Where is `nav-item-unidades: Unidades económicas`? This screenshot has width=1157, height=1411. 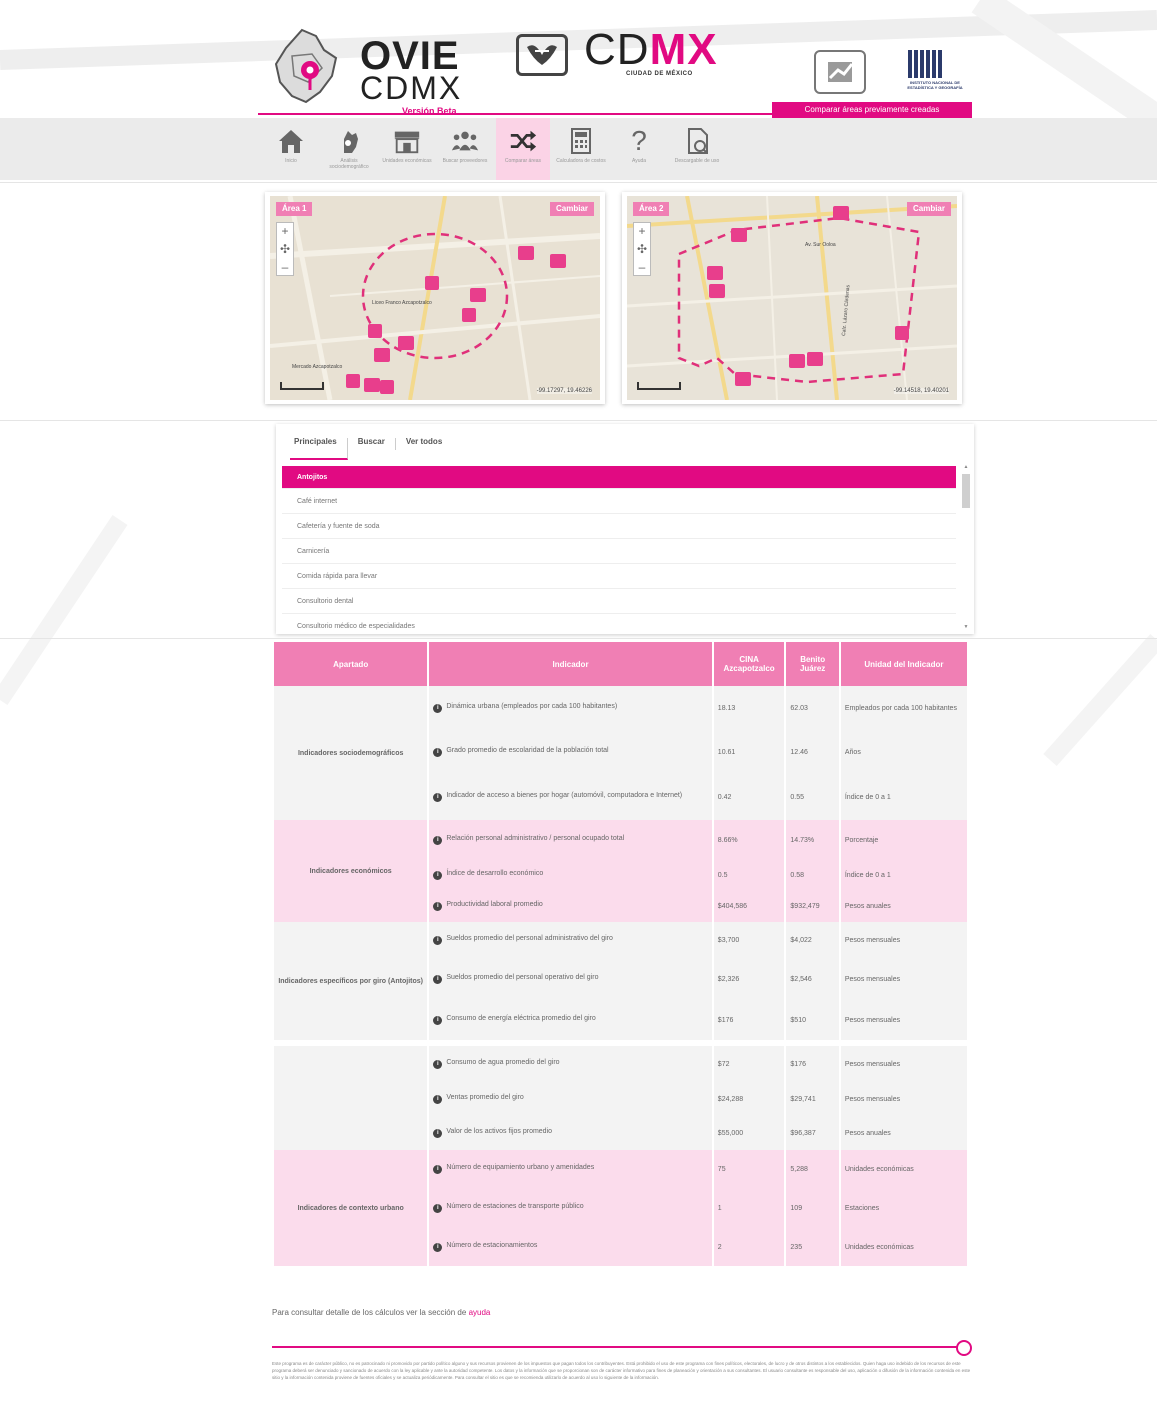
nav-item-unidades: Unidades económicas is located at coordinates (407, 149).